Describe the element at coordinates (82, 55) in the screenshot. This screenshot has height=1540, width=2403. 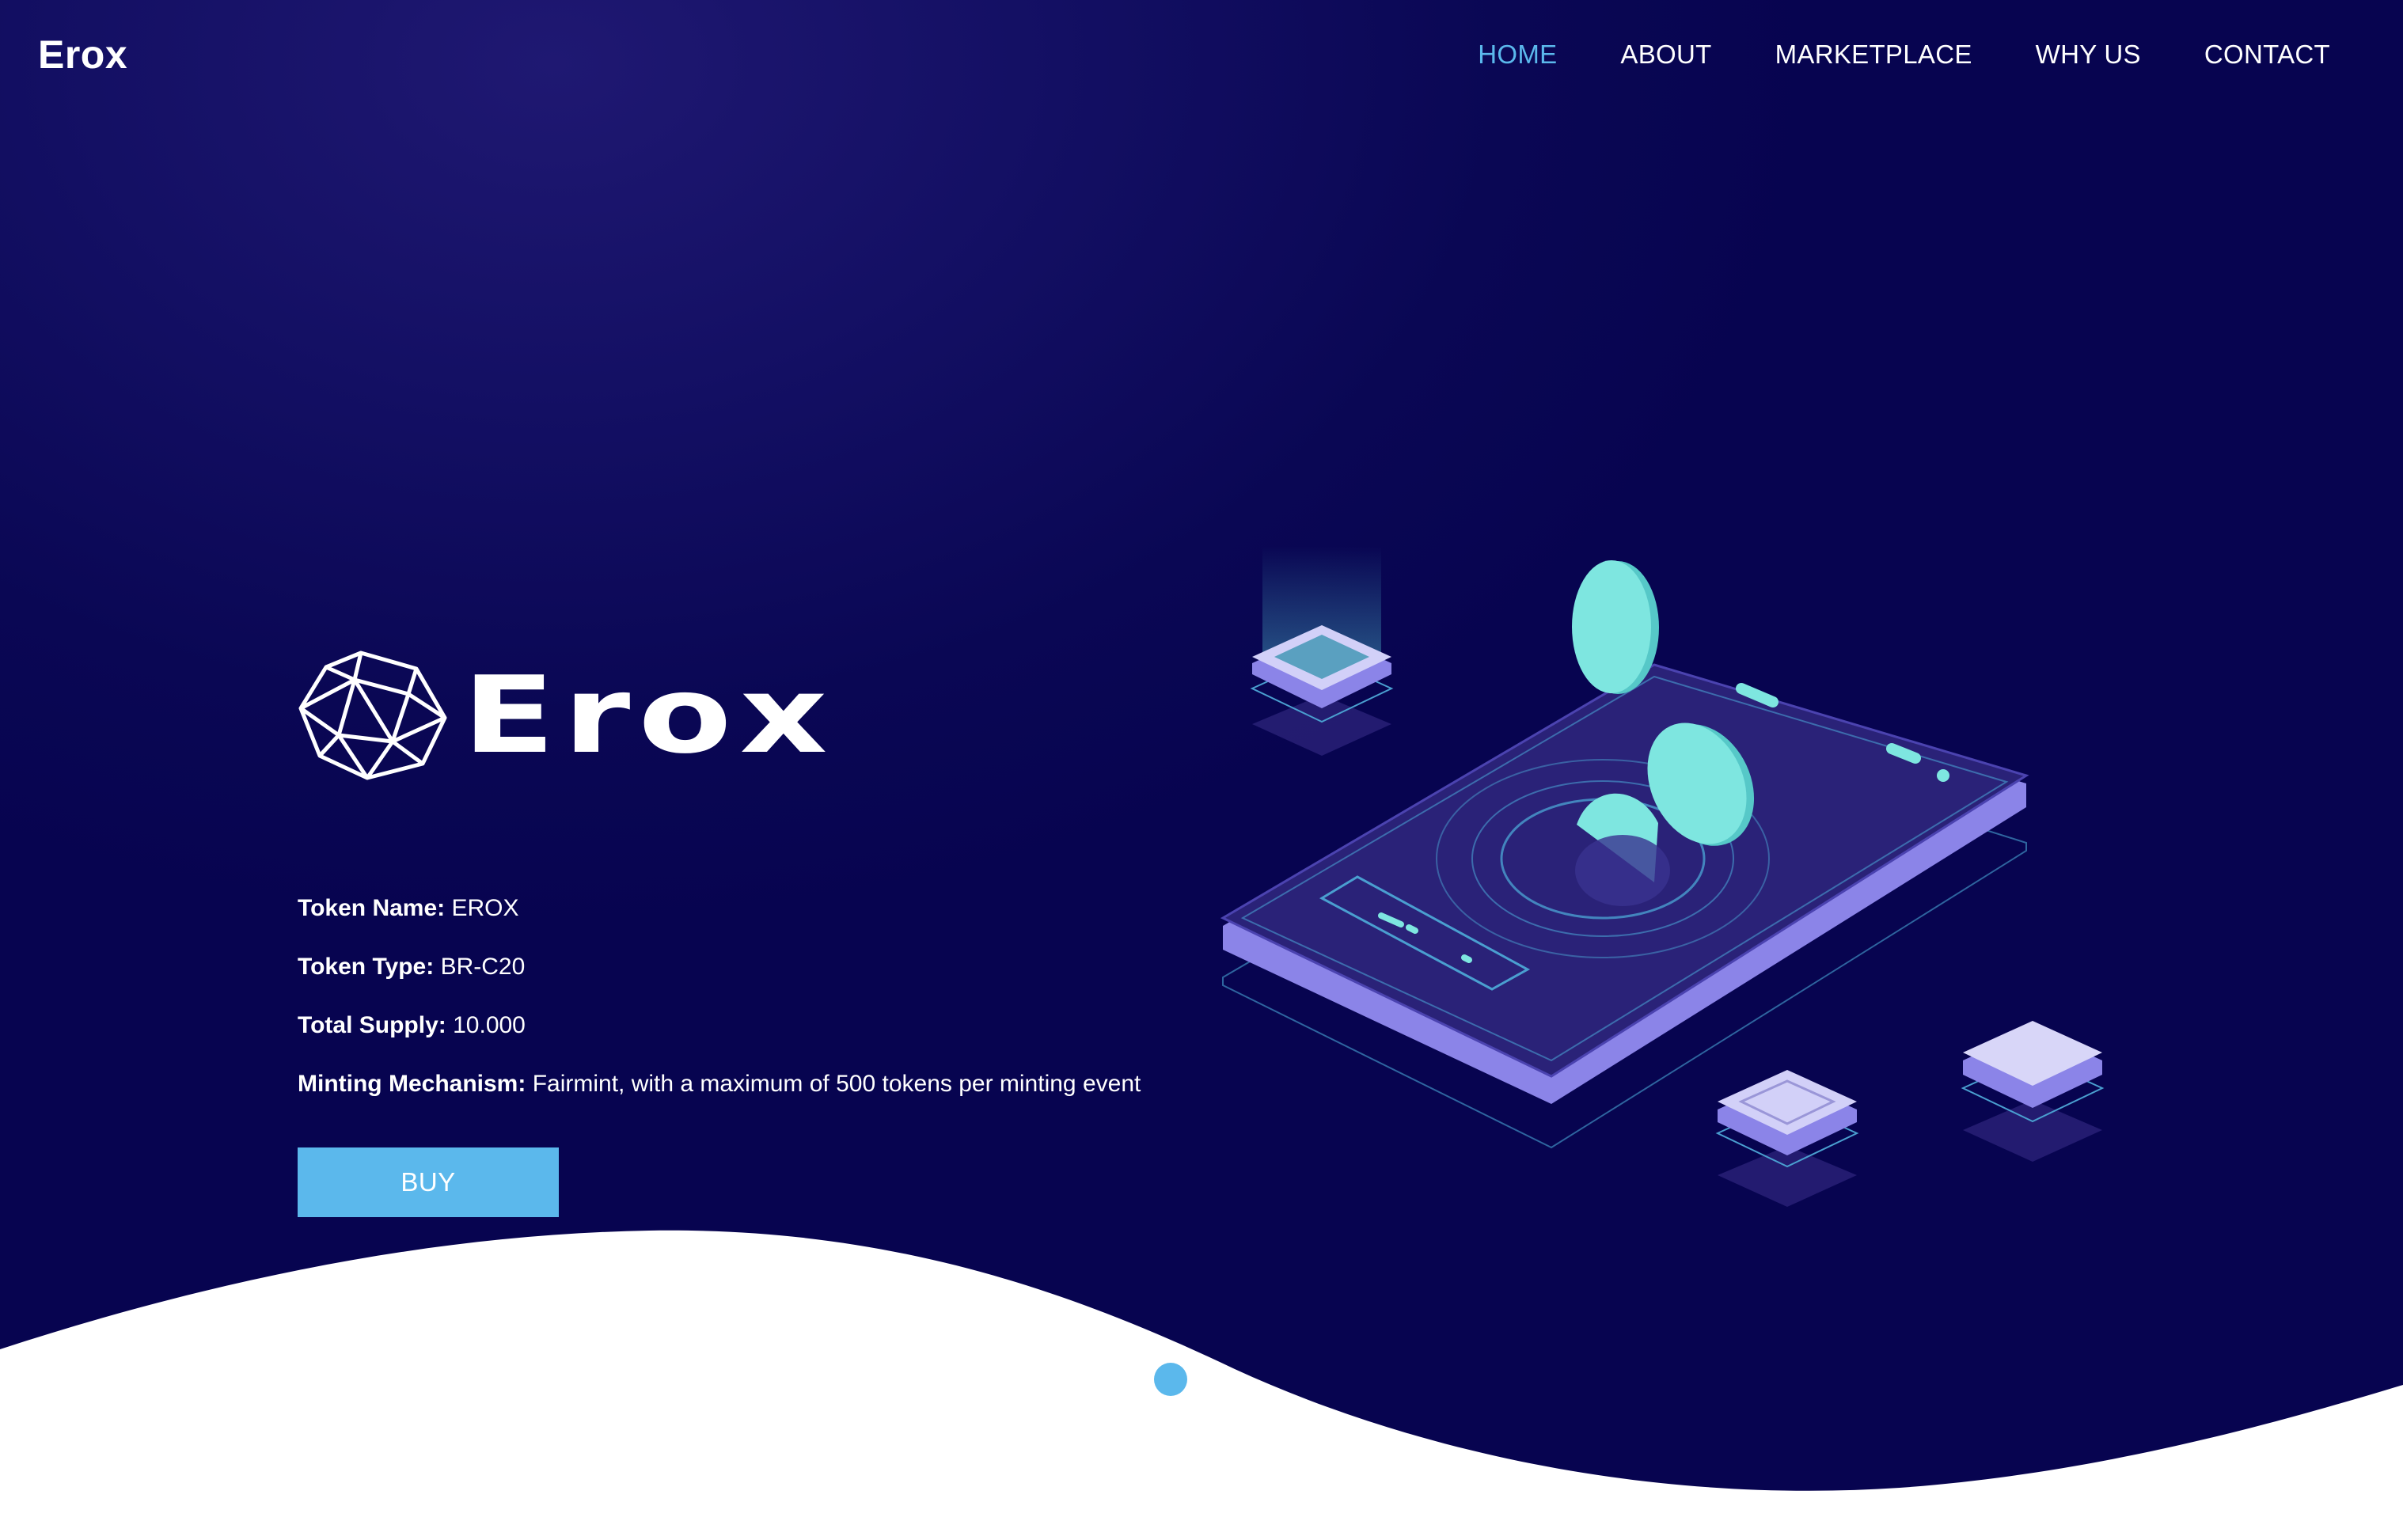
I see `header-logo: Erox` at that location.